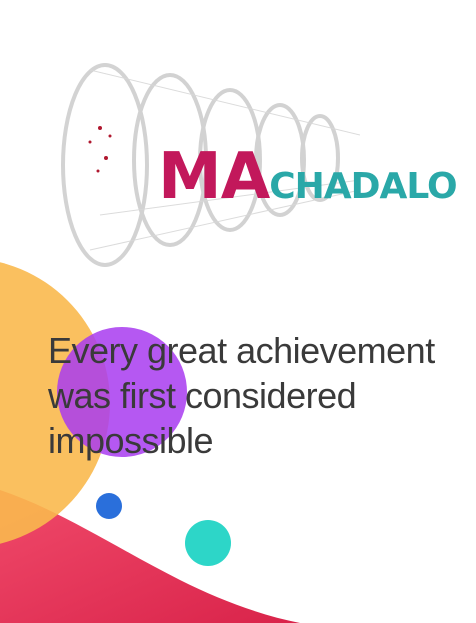  What do you see at coordinates (208, 543) in the screenshot?
I see `teal-circle` at bounding box center [208, 543].